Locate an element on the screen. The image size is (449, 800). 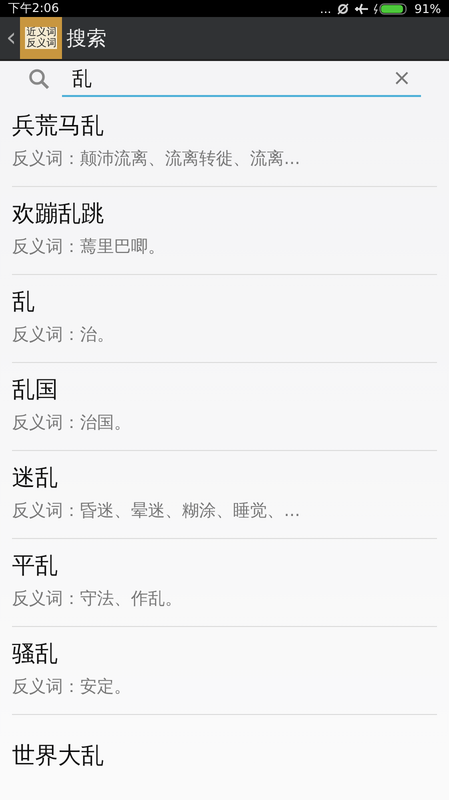
airplane-icon is located at coordinates (361, 8).